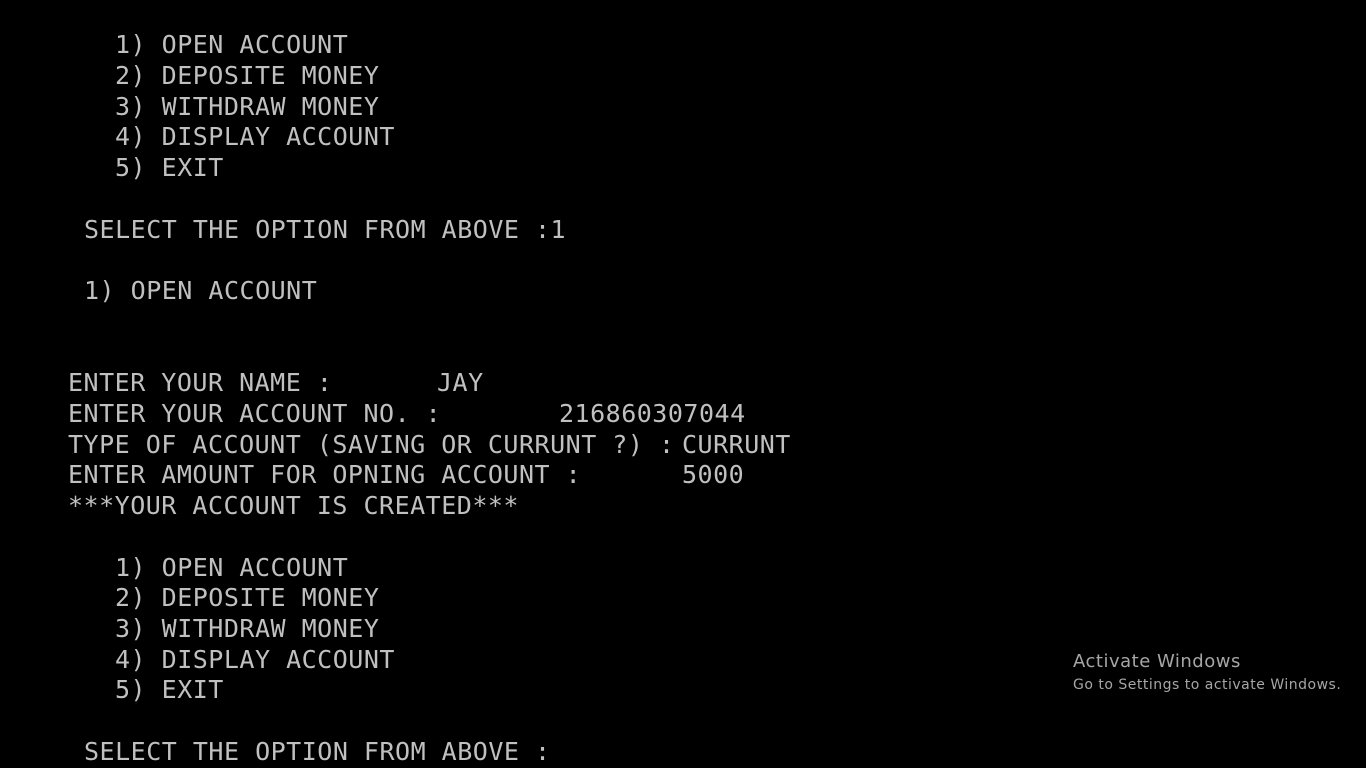  What do you see at coordinates (325, 474) in the screenshot?
I see `amount-label: ENTER AMOUNT FOR OPNING ACCOUNT :` at bounding box center [325, 474].